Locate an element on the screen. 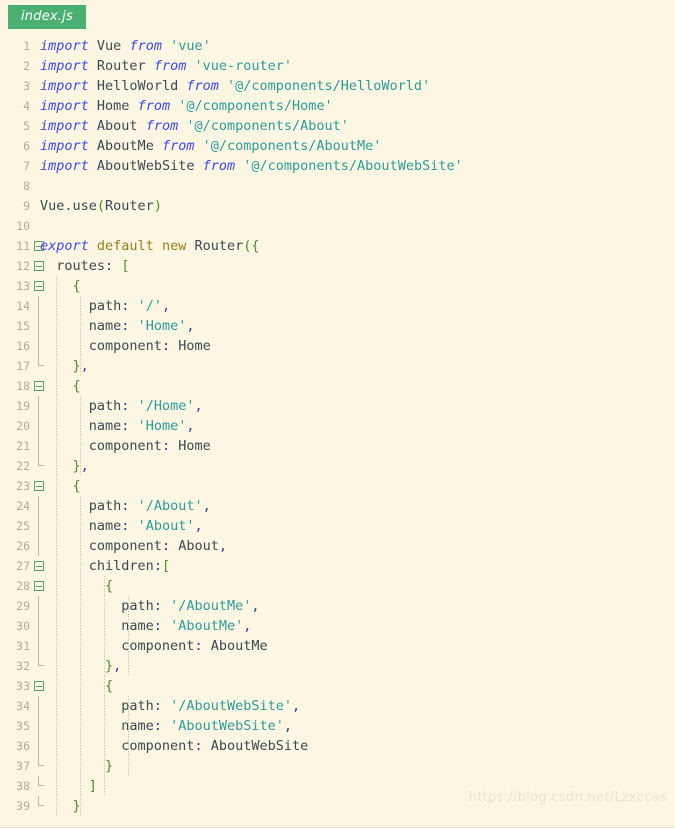 The height and width of the screenshot is (828, 675). code-line: 4 import Home from '@/components/Home' is located at coordinates (337, 106).